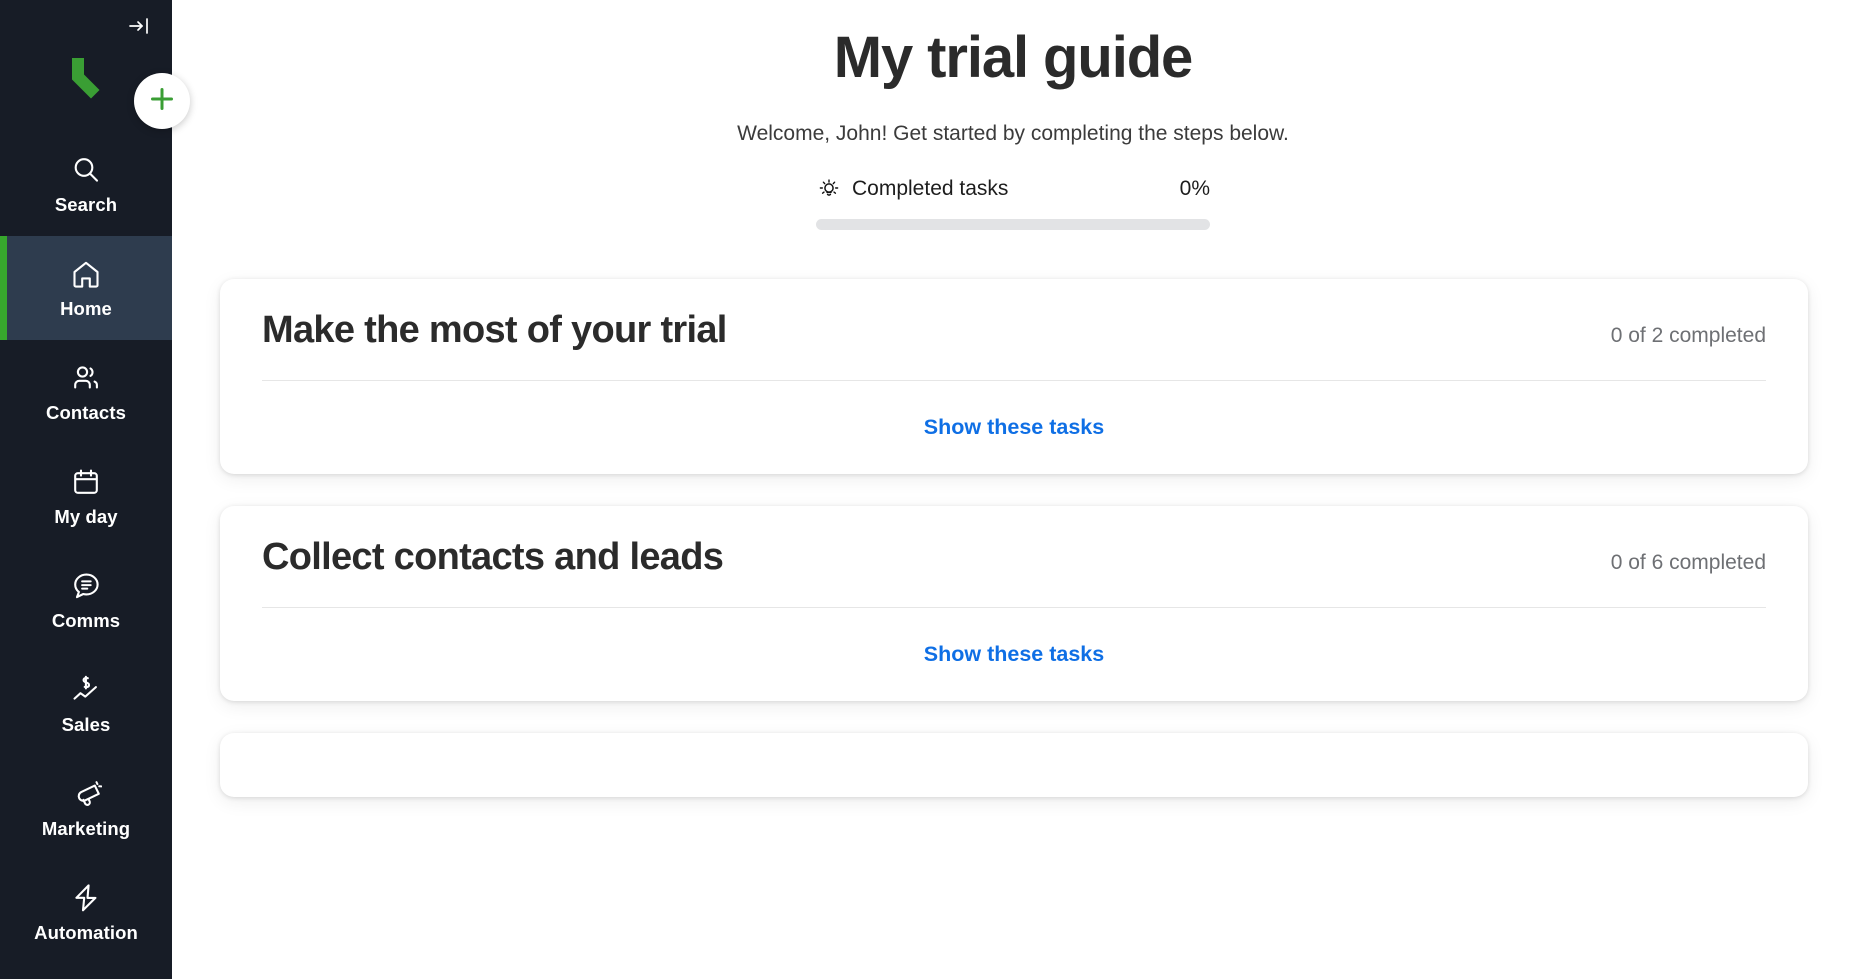 This screenshot has width=1854, height=979. I want to click on lightbulb-icon, so click(829, 189).